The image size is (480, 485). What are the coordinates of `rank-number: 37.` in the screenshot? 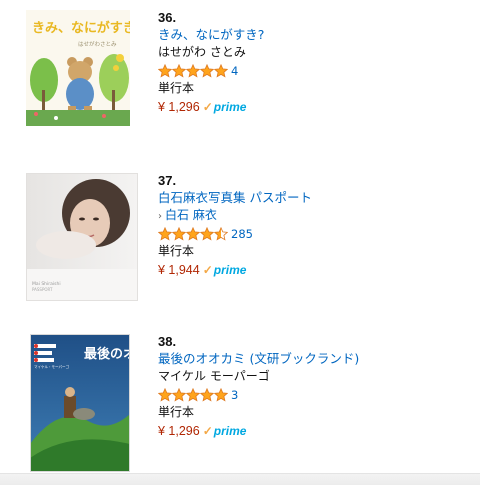 It's located at (167, 180).